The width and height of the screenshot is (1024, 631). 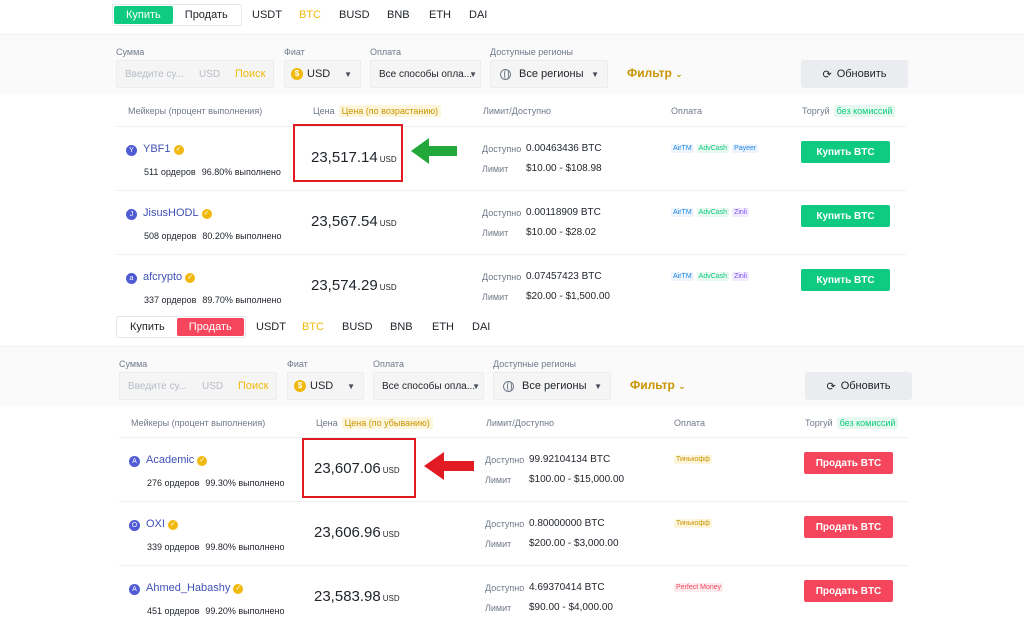 What do you see at coordinates (213, 386) in the screenshot?
I see `amount-unit: USD` at bounding box center [213, 386].